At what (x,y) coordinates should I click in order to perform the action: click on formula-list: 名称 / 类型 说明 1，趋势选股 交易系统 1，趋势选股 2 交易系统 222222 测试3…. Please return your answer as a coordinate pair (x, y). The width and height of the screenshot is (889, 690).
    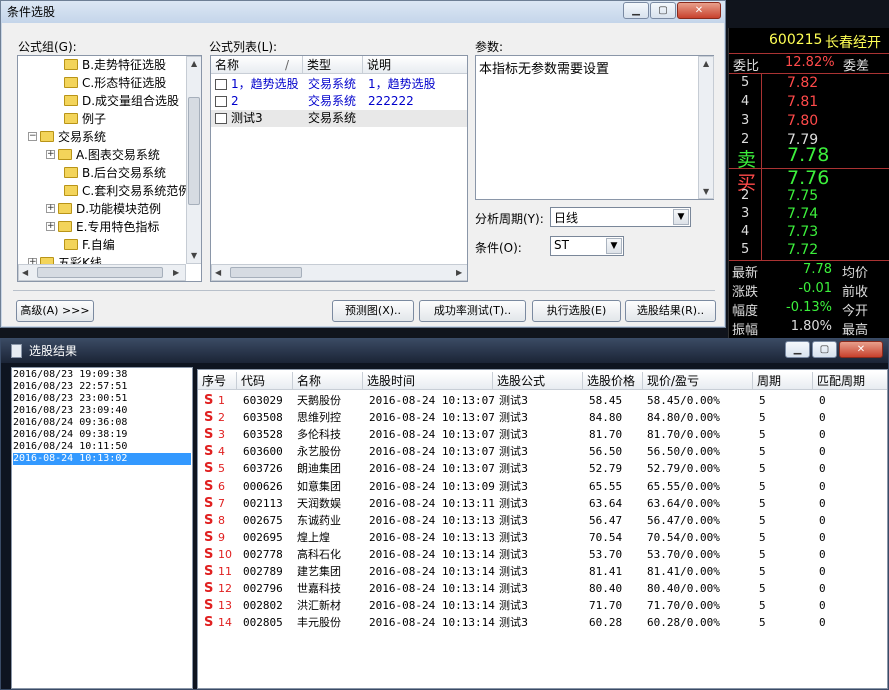
    Looking at the image, I should click on (339, 168).